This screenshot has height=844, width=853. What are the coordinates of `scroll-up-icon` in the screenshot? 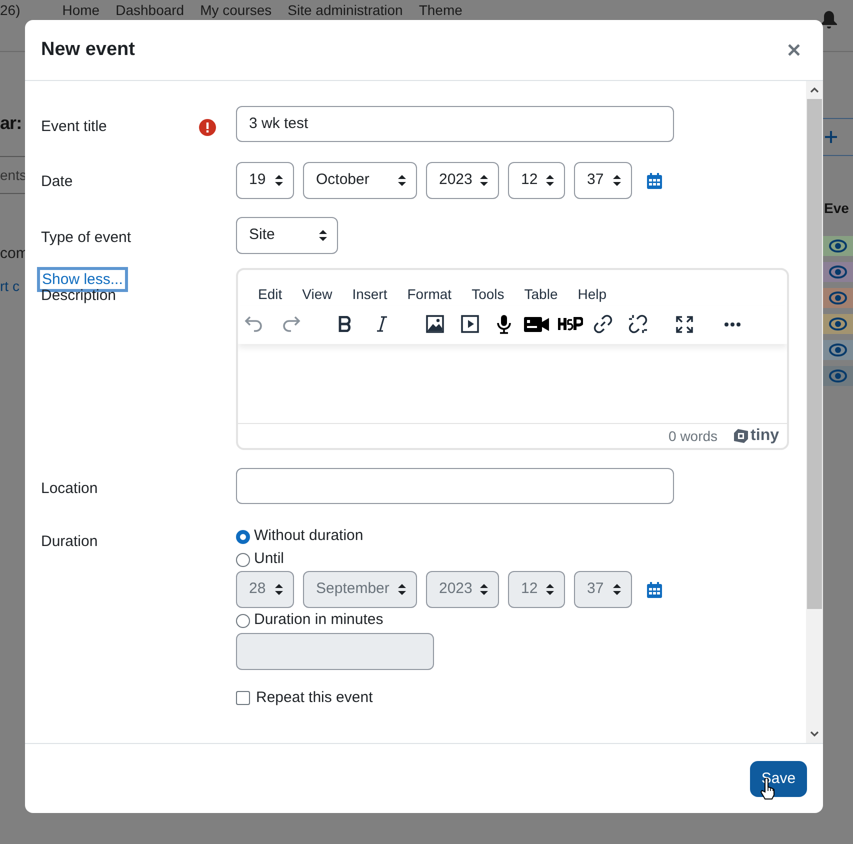 It's located at (814, 90).